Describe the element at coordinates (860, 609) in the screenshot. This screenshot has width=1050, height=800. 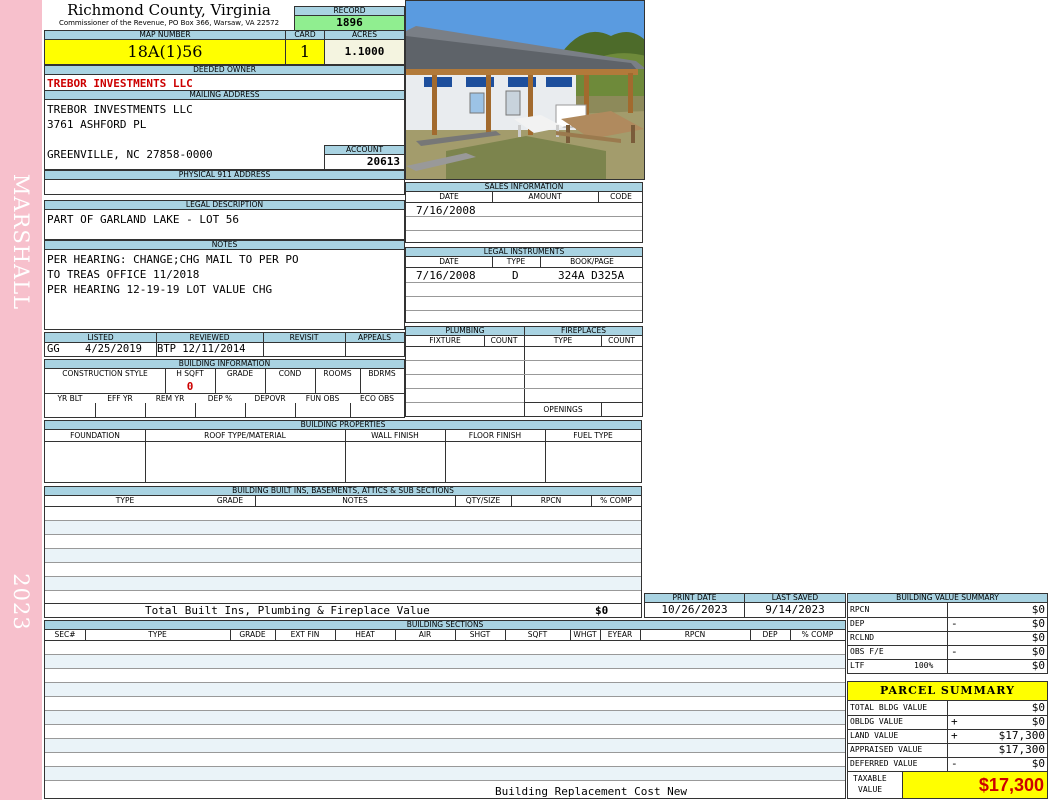
I see `bvs-rpcn-label: RPCN` at that location.